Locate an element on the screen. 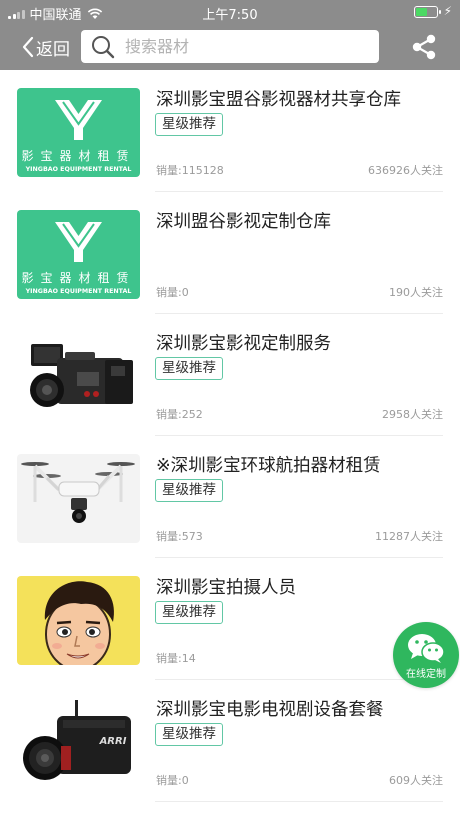  item-title: 深圳影宝电影电视剧设备套餐 is located at coordinates (270, 710).